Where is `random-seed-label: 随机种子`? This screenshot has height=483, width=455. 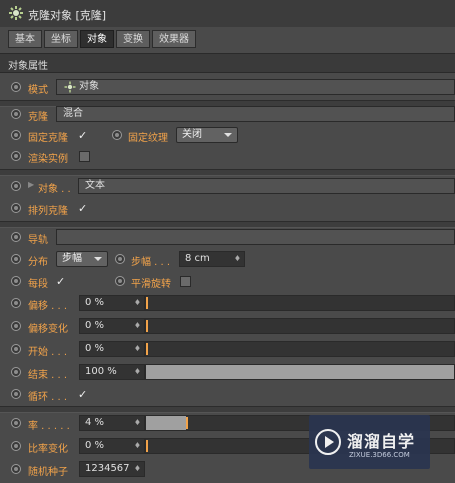 random-seed-label: 随机种子 is located at coordinates (48, 472).